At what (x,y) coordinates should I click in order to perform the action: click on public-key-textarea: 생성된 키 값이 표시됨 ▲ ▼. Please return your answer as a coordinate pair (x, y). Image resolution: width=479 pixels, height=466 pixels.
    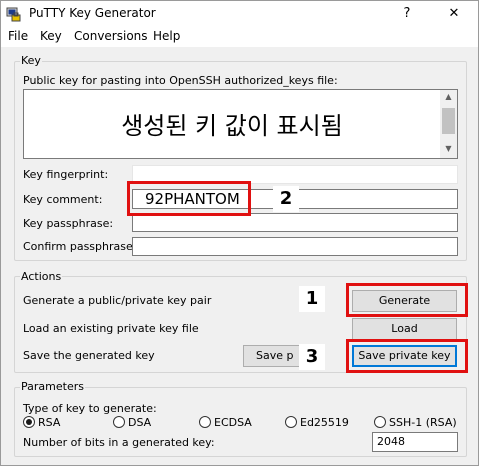
    Looking at the image, I should click on (240, 124).